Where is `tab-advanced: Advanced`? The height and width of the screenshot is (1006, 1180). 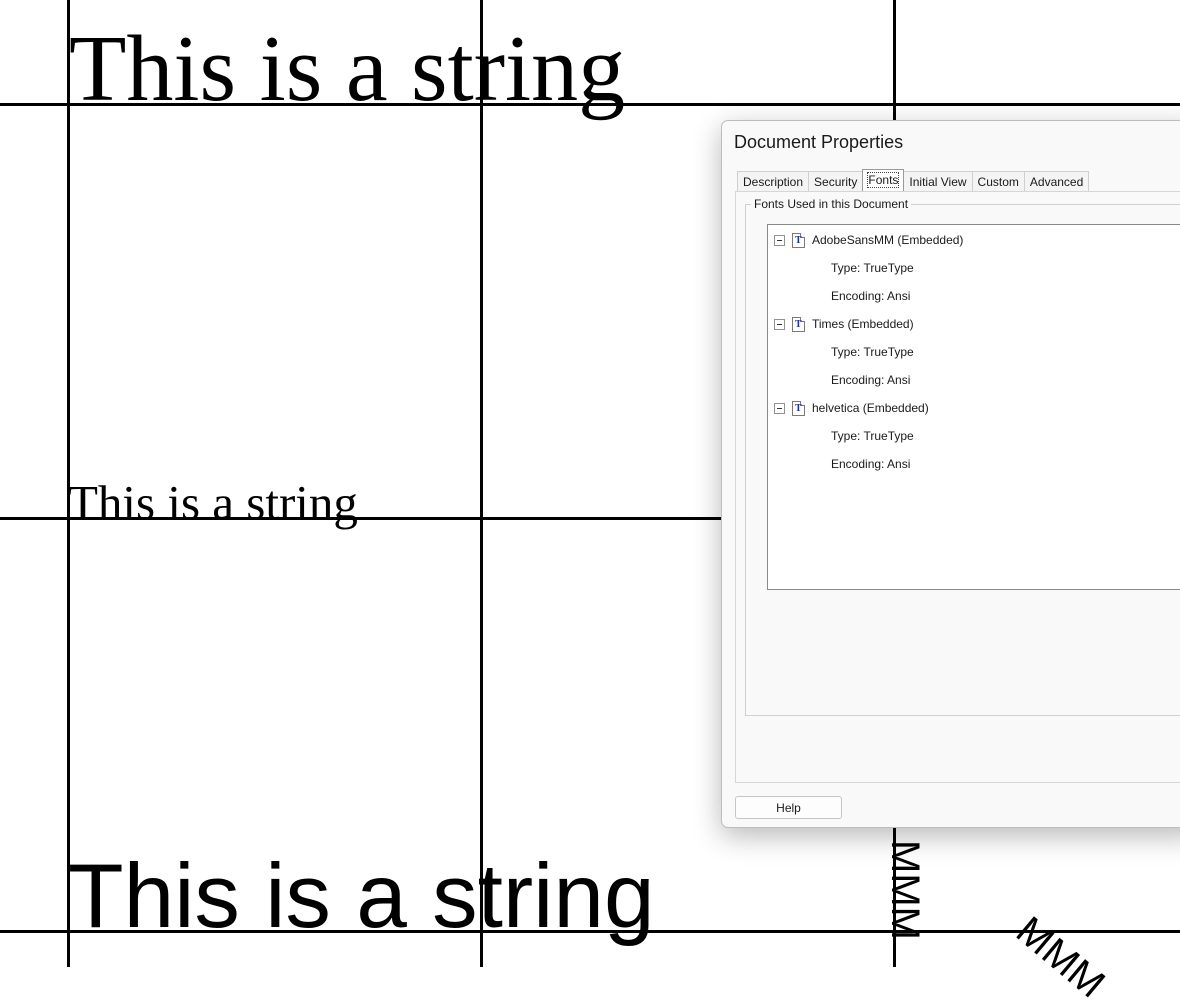
tab-advanced: Advanced is located at coordinates (1056, 181).